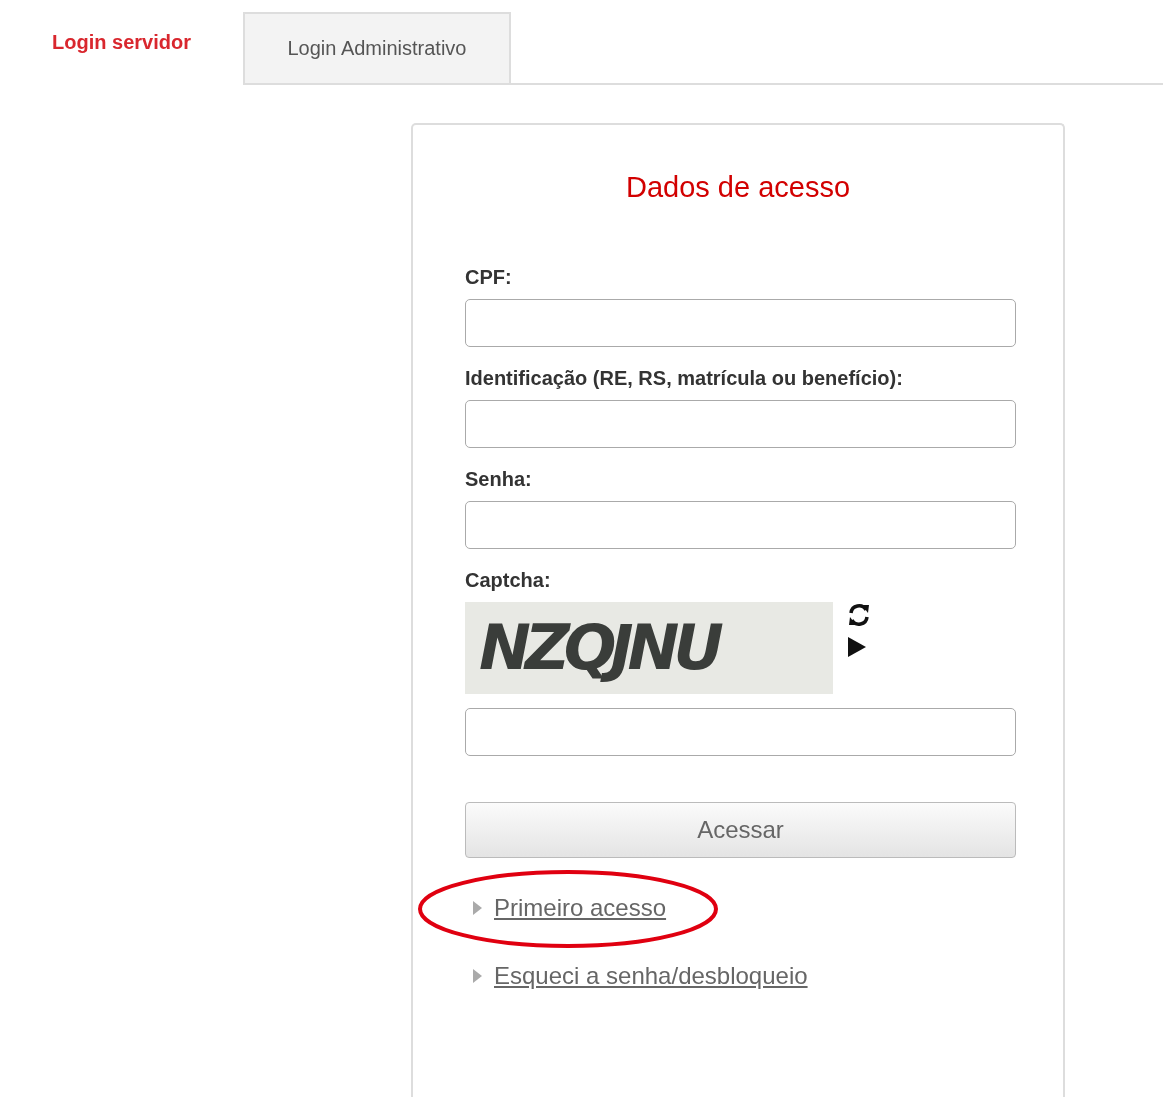 The image size is (1163, 1097). What do you see at coordinates (489, 277) in the screenshot?
I see `field-label: CPF:` at bounding box center [489, 277].